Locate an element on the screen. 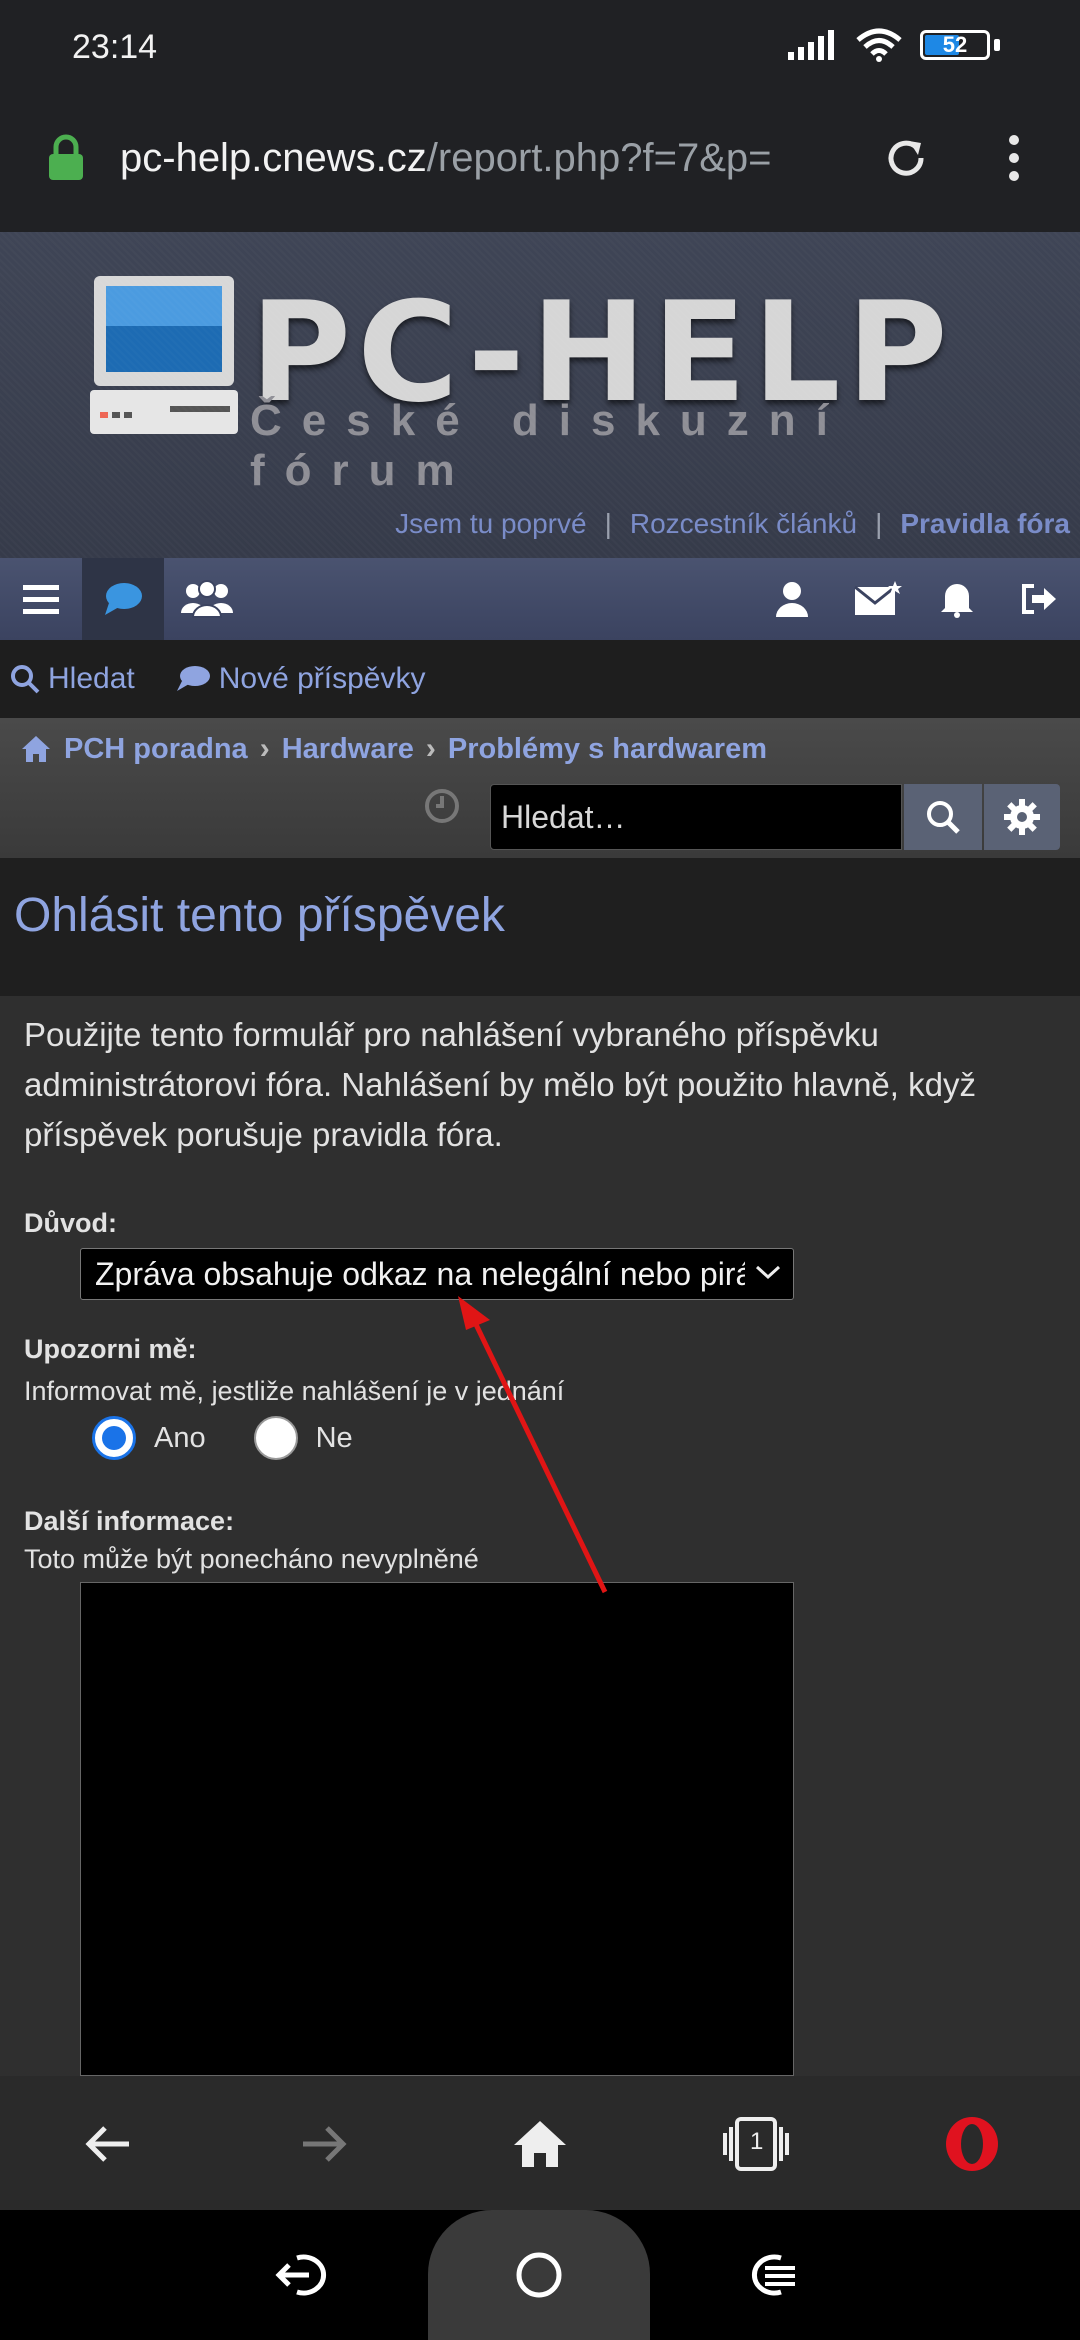  chat-bubble-icon is located at coordinates (123, 599).